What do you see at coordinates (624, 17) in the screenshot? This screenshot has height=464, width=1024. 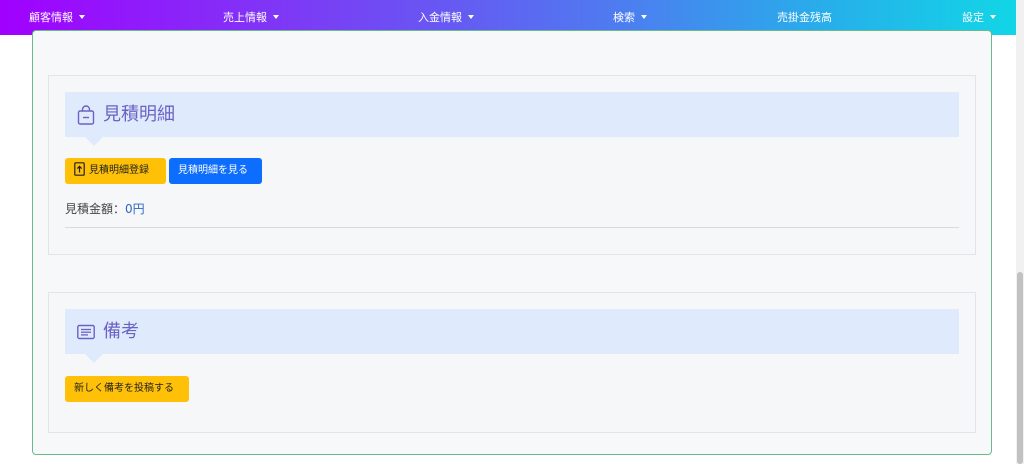 I see `nav-search-label: 検索` at bounding box center [624, 17].